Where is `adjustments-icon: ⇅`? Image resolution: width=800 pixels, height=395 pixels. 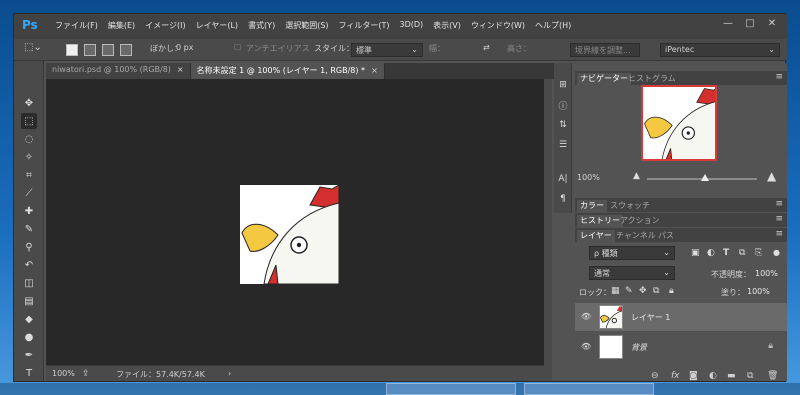
adjustments-icon: ⇅ is located at coordinates (563, 125).